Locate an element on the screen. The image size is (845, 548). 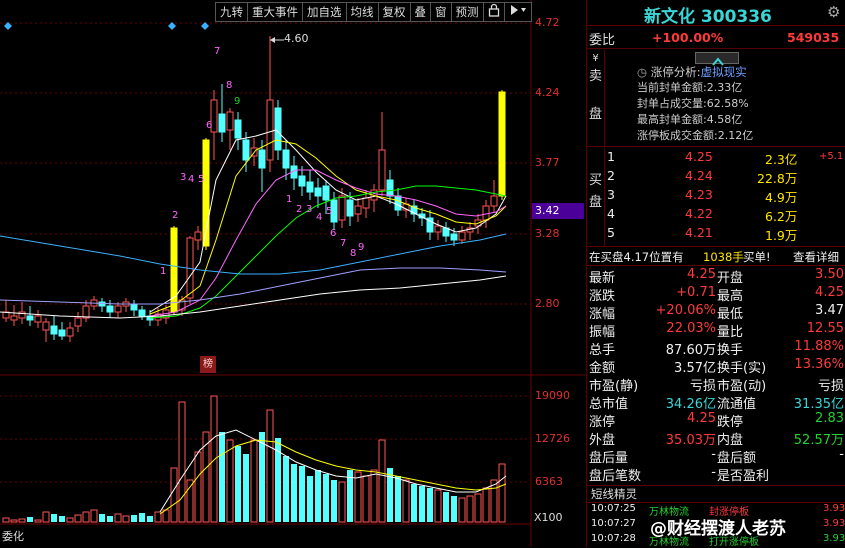
peak-price-label: 4.60 is located at coordinates (296, 38).